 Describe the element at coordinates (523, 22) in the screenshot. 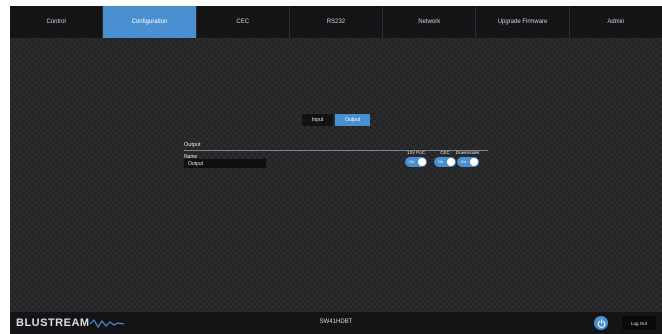

I see `tab-upgrade-firmware: Upgrade Firmware` at that location.